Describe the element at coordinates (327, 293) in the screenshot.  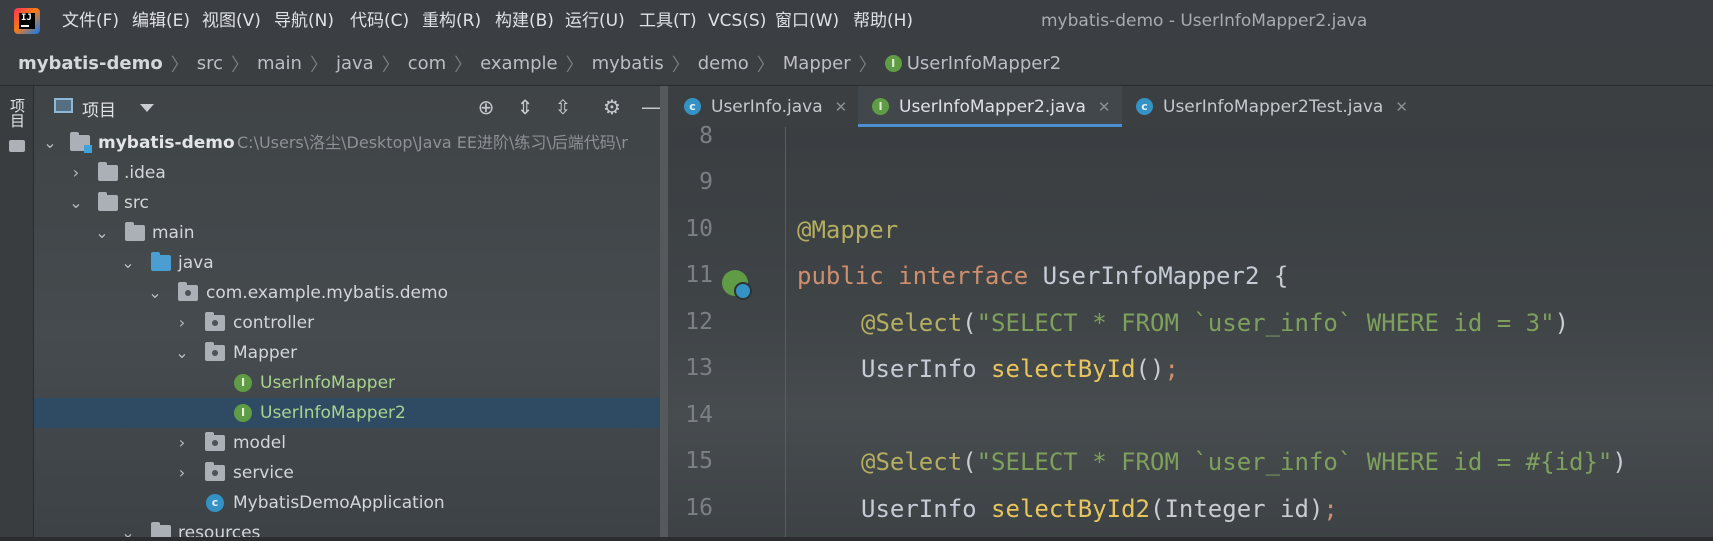
I see `tree-item-label: com.example.mybatis.demo` at that location.